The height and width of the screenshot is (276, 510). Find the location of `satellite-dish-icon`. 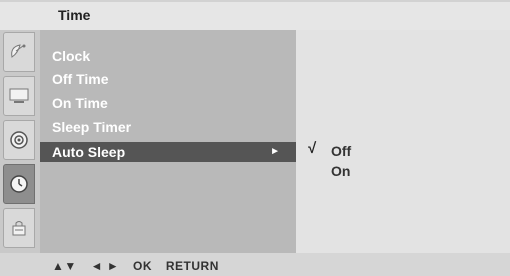

satellite-dish-icon is located at coordinates (18, 51).